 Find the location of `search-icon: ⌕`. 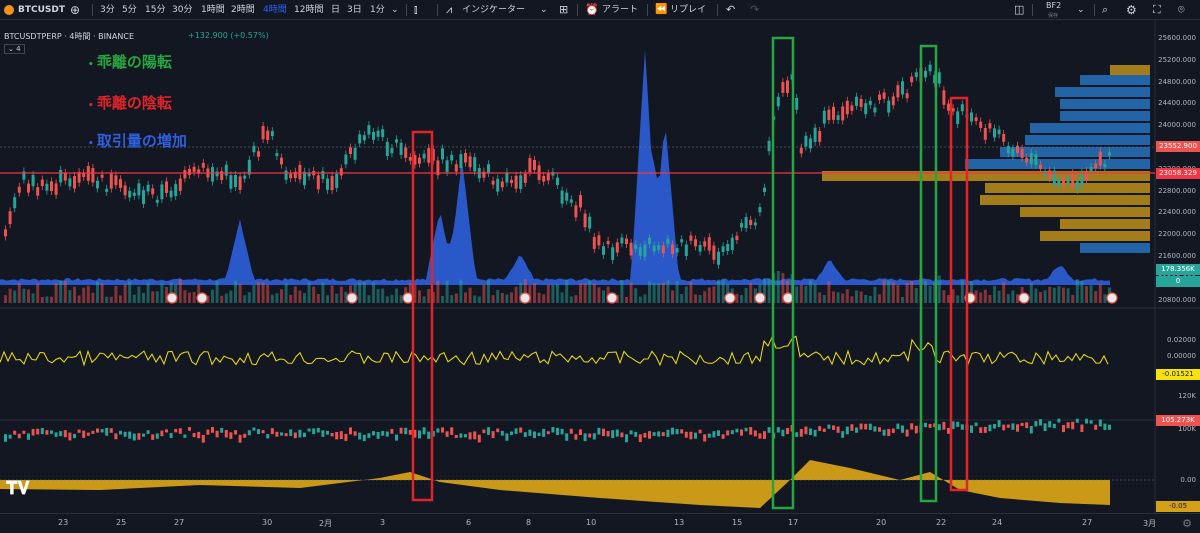

search-icon: ⌕ is located at coordinates (1105, 10).